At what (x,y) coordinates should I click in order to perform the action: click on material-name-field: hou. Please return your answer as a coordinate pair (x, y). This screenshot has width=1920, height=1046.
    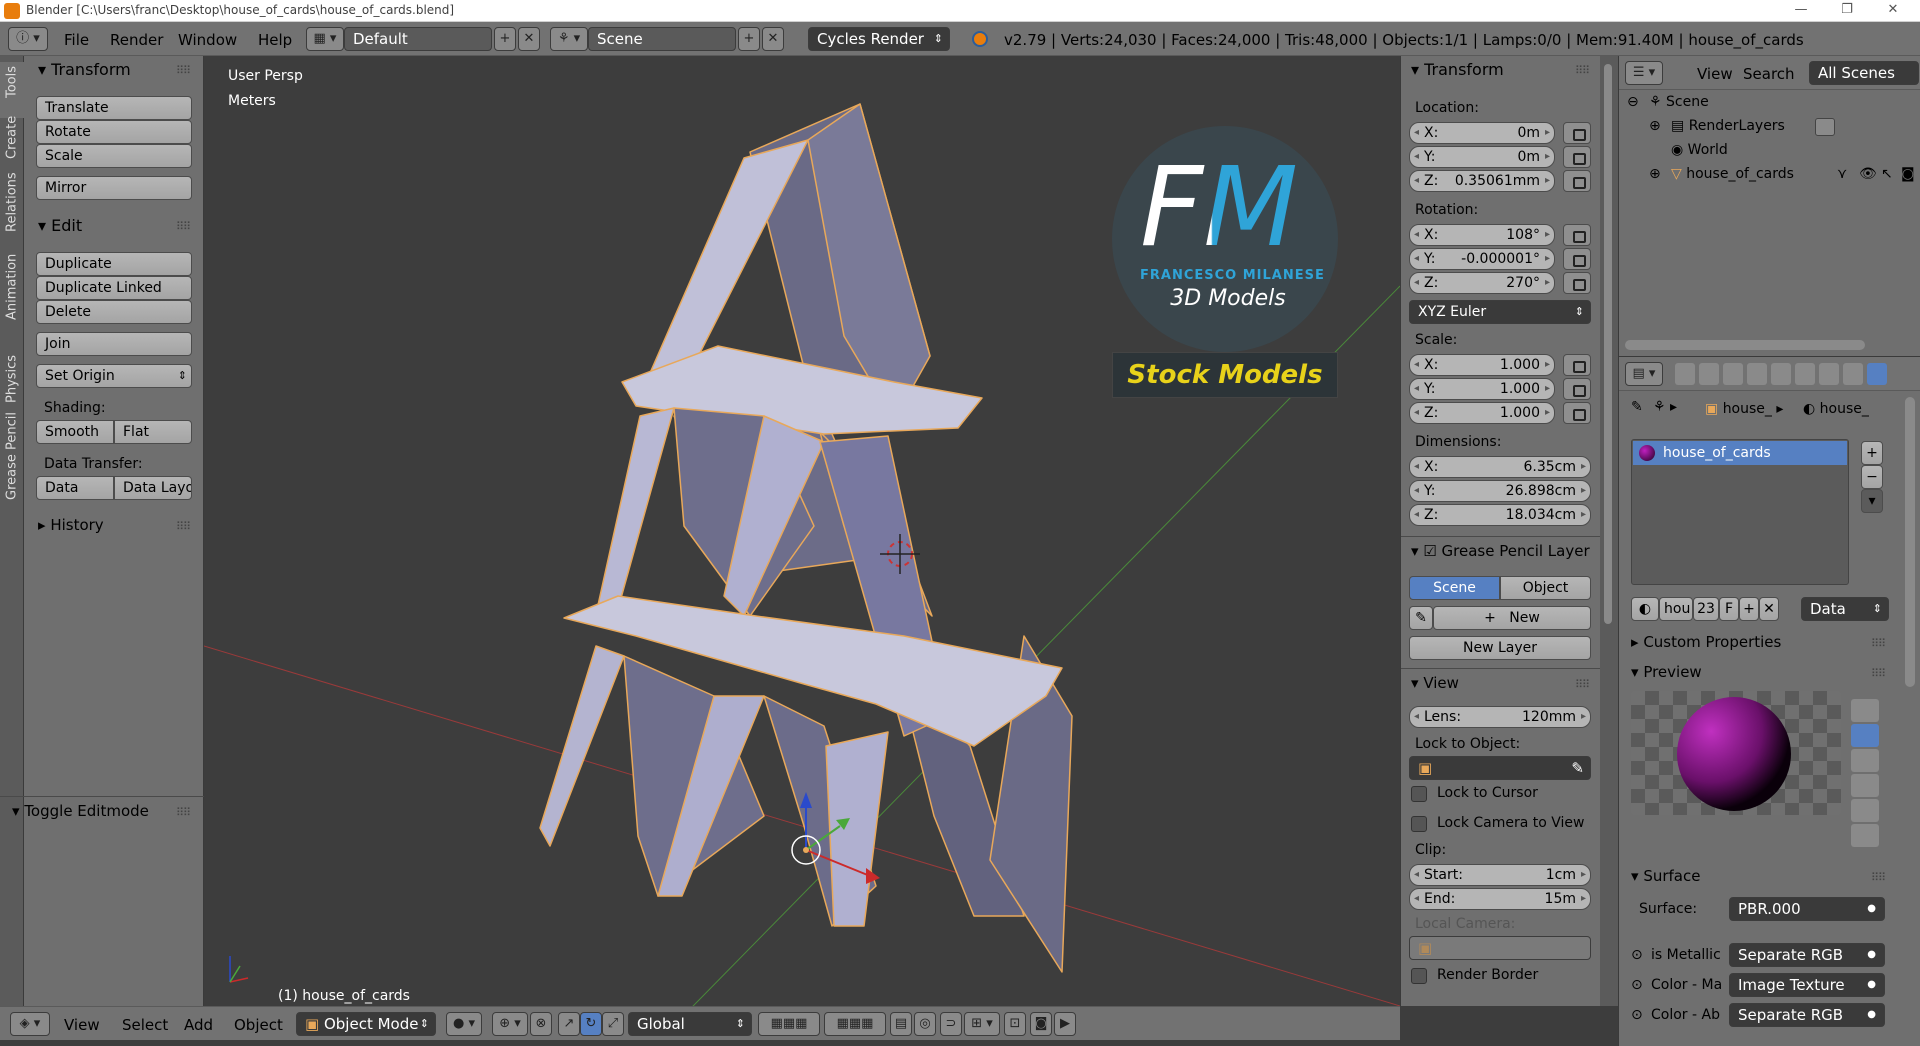
    Looking at the image, I should click on (1676, 609).